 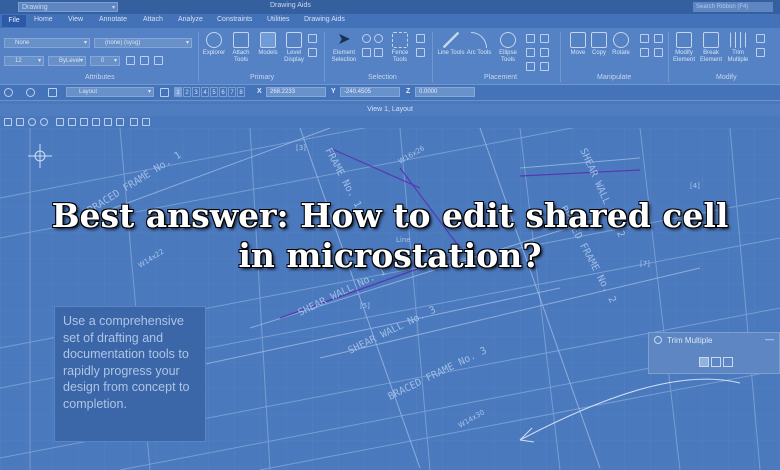 I want to click on line-tools-label: Line Tools, so click(x=451, y=53).